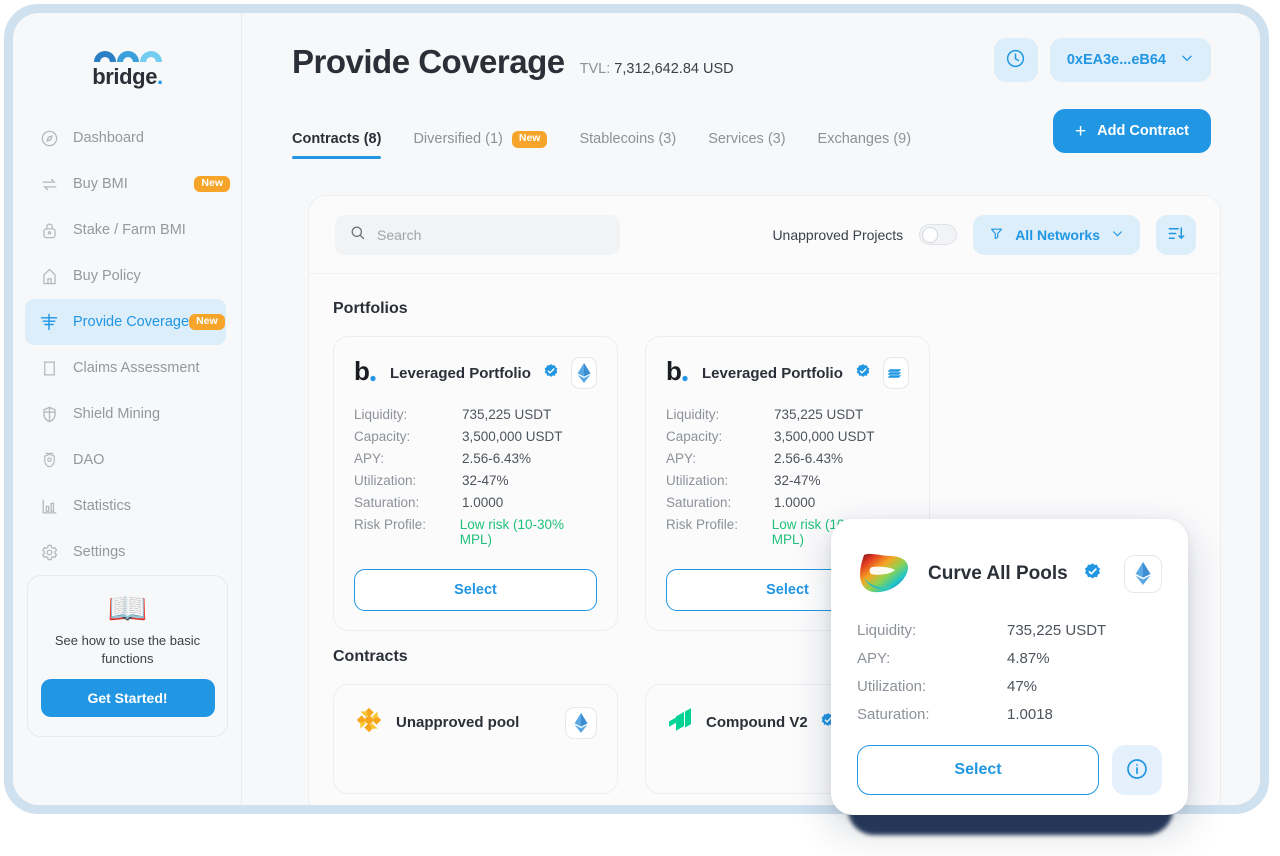  What do you see at coordinates (480, 145) in the screenshot?
I see `tab-diversified: Diversified (1) New` at bounding box center [480, 145].